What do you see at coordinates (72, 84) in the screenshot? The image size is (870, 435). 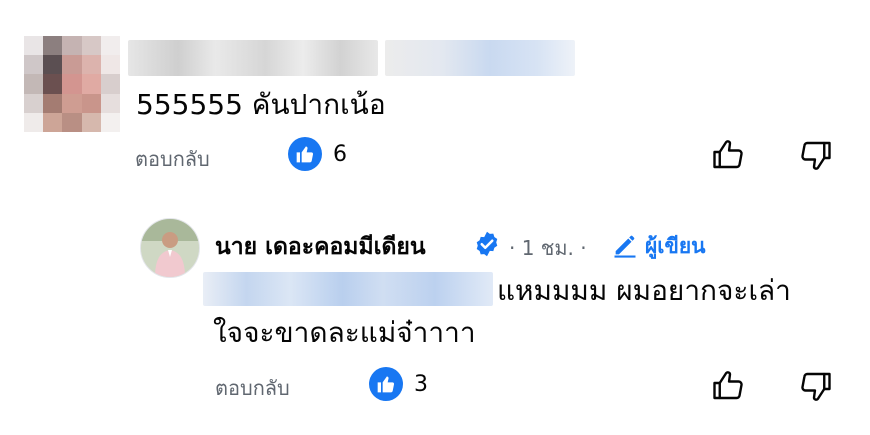 I see `commenter-avatar` at bounding box center [72, 84].